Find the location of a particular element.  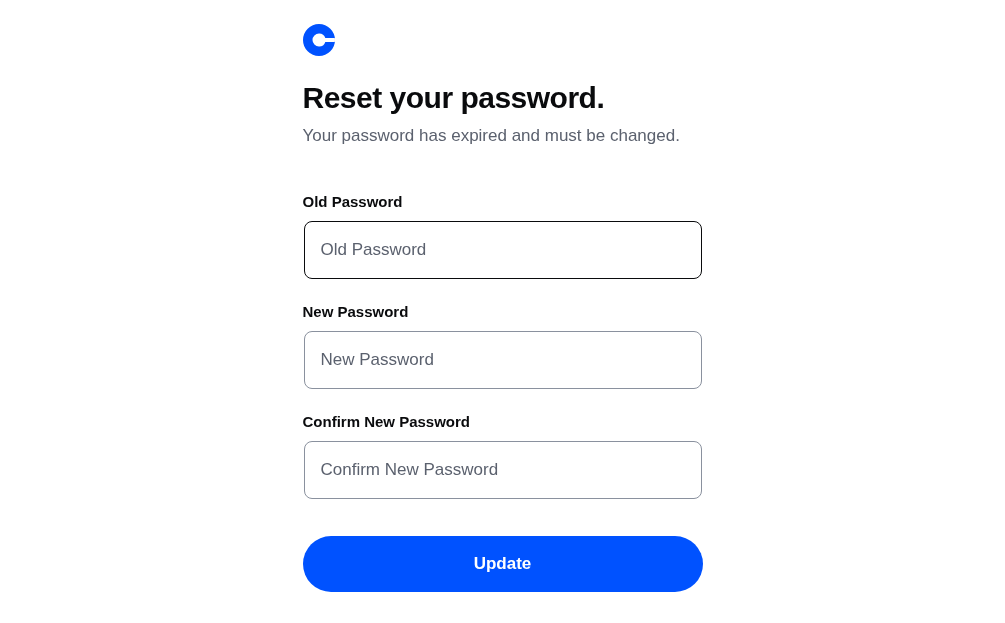

password-field: New Password is located at coordinates (502, 360).